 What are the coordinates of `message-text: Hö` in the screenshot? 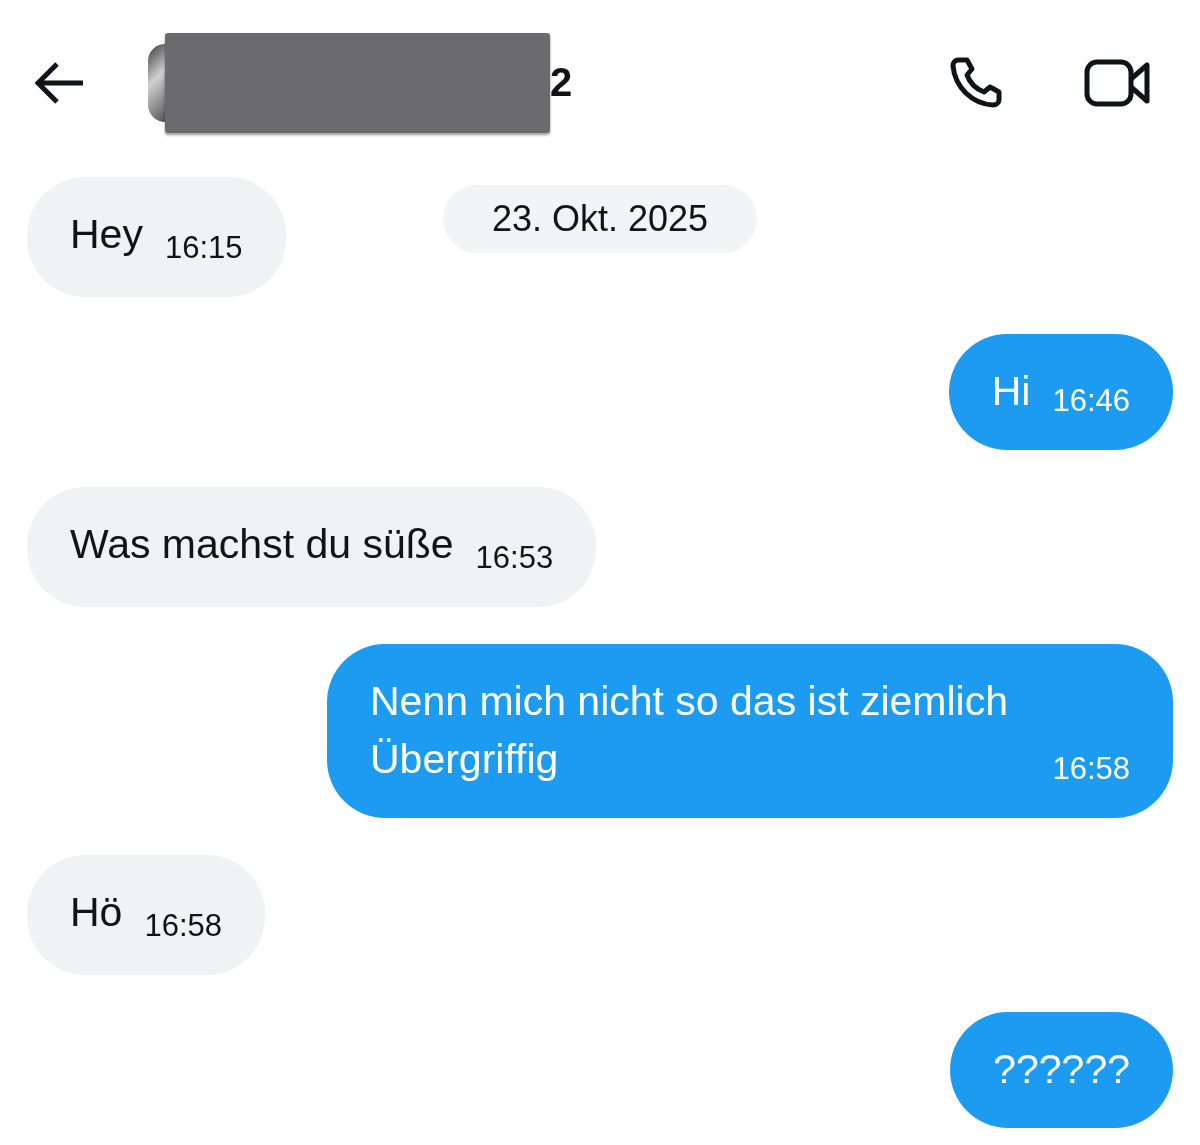 It's located at (96, 912).